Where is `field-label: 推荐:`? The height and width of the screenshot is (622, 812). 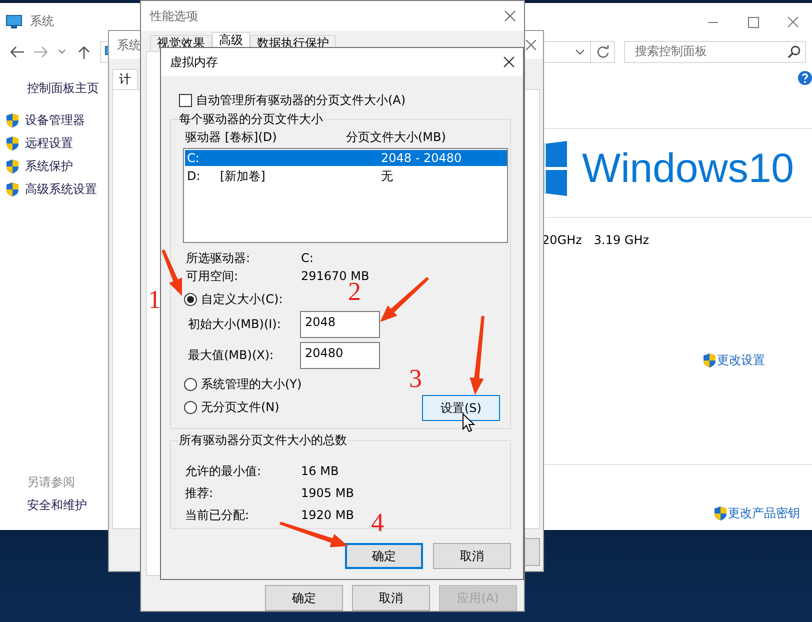
field-label: 推荐: is located at coordinates (199, 493).